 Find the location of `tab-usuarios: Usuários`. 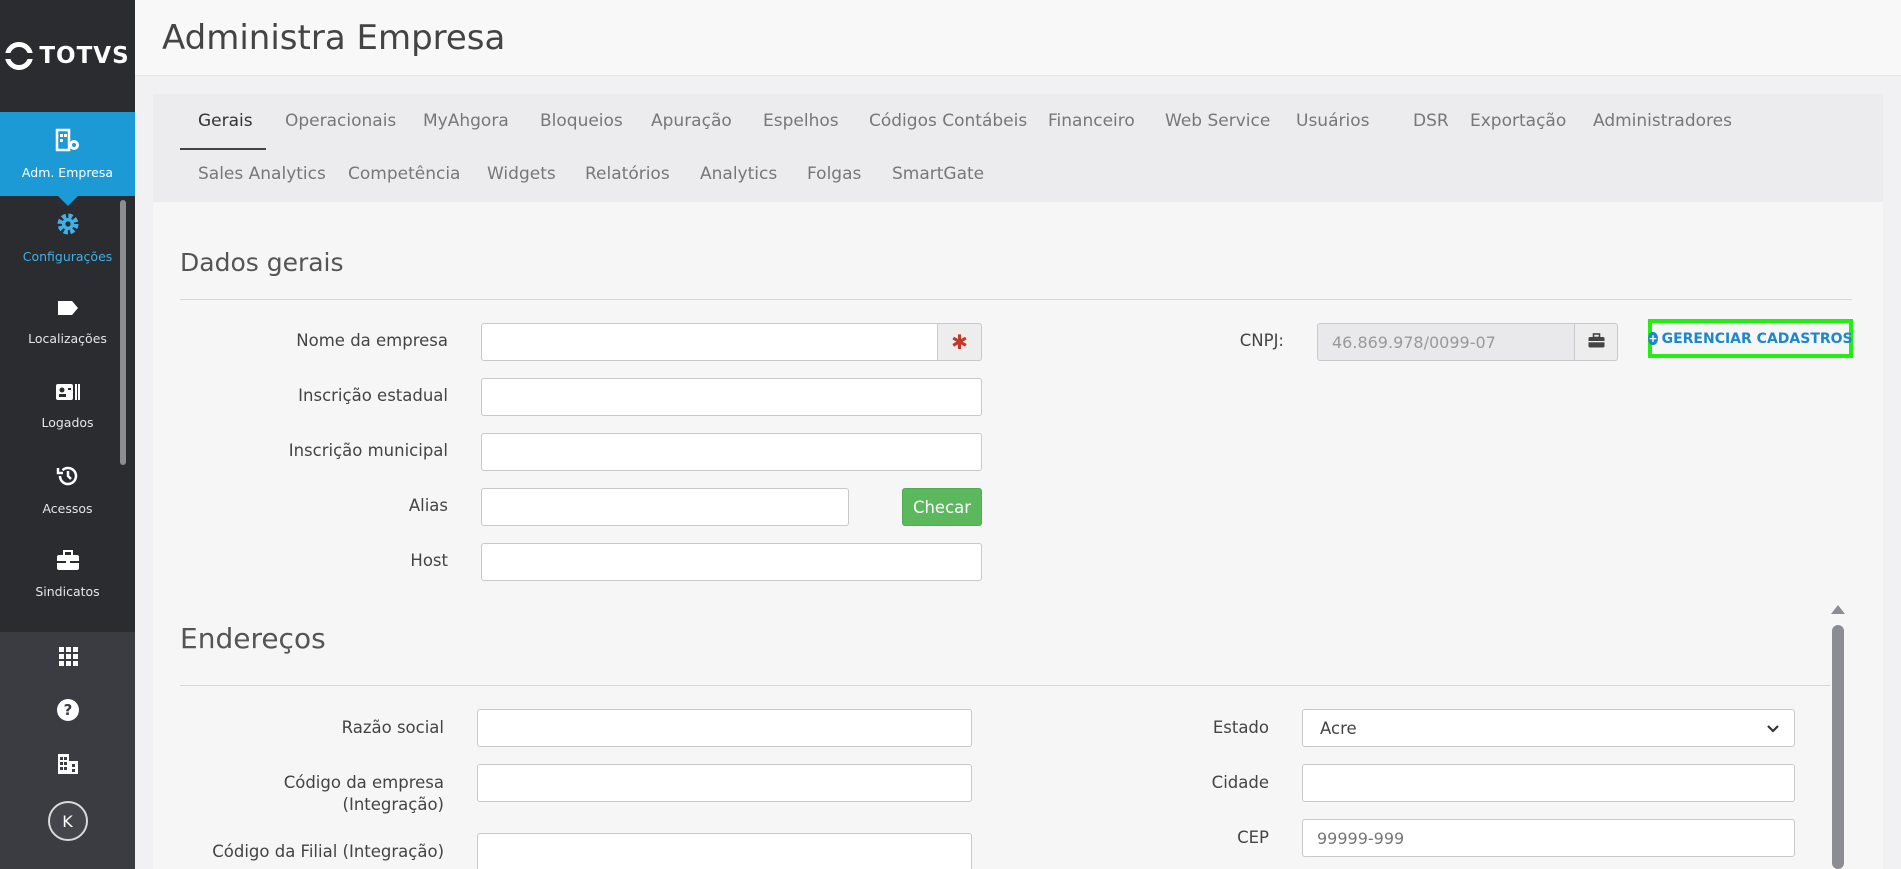

tab-usuarios: Usuários is located at coordinates (1332, 121).